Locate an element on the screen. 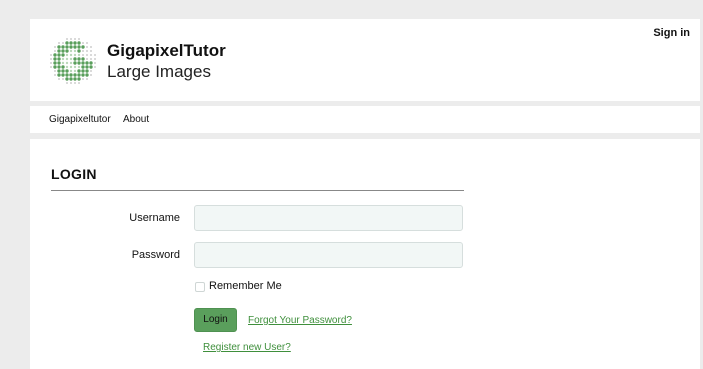 Image resolution: width=703 pixels, height=369 pixels. password-input is located at coordinates (328, 255).